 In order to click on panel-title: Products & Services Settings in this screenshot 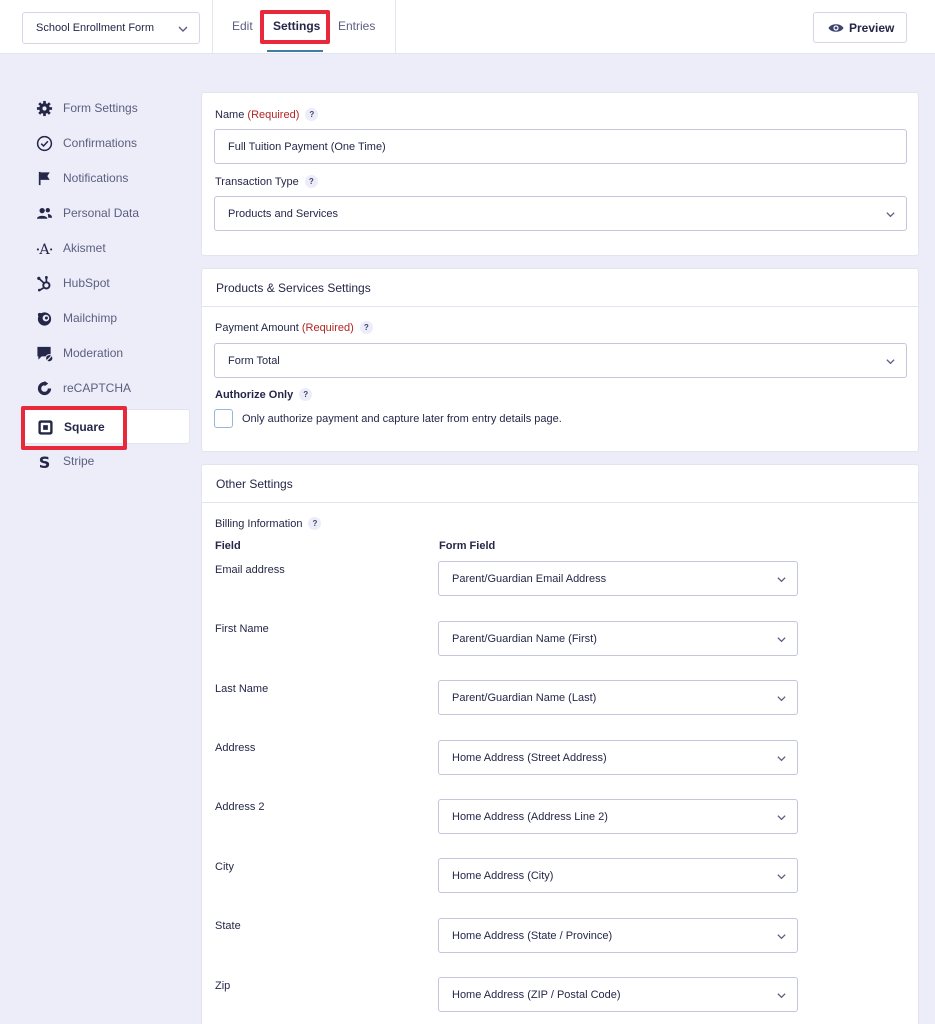, I will do `click(293, 288)`.